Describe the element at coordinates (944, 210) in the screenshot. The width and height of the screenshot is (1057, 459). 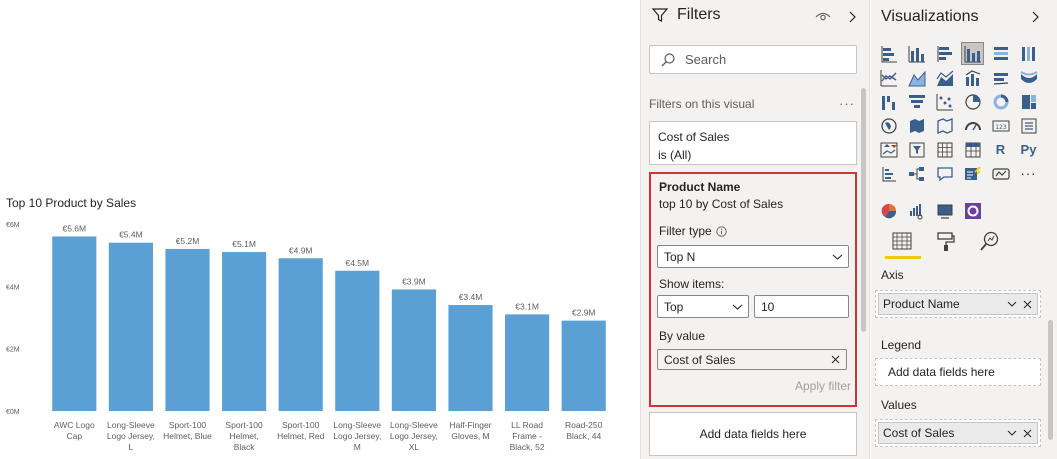
I see `custom-display-visual-icon` at that location.